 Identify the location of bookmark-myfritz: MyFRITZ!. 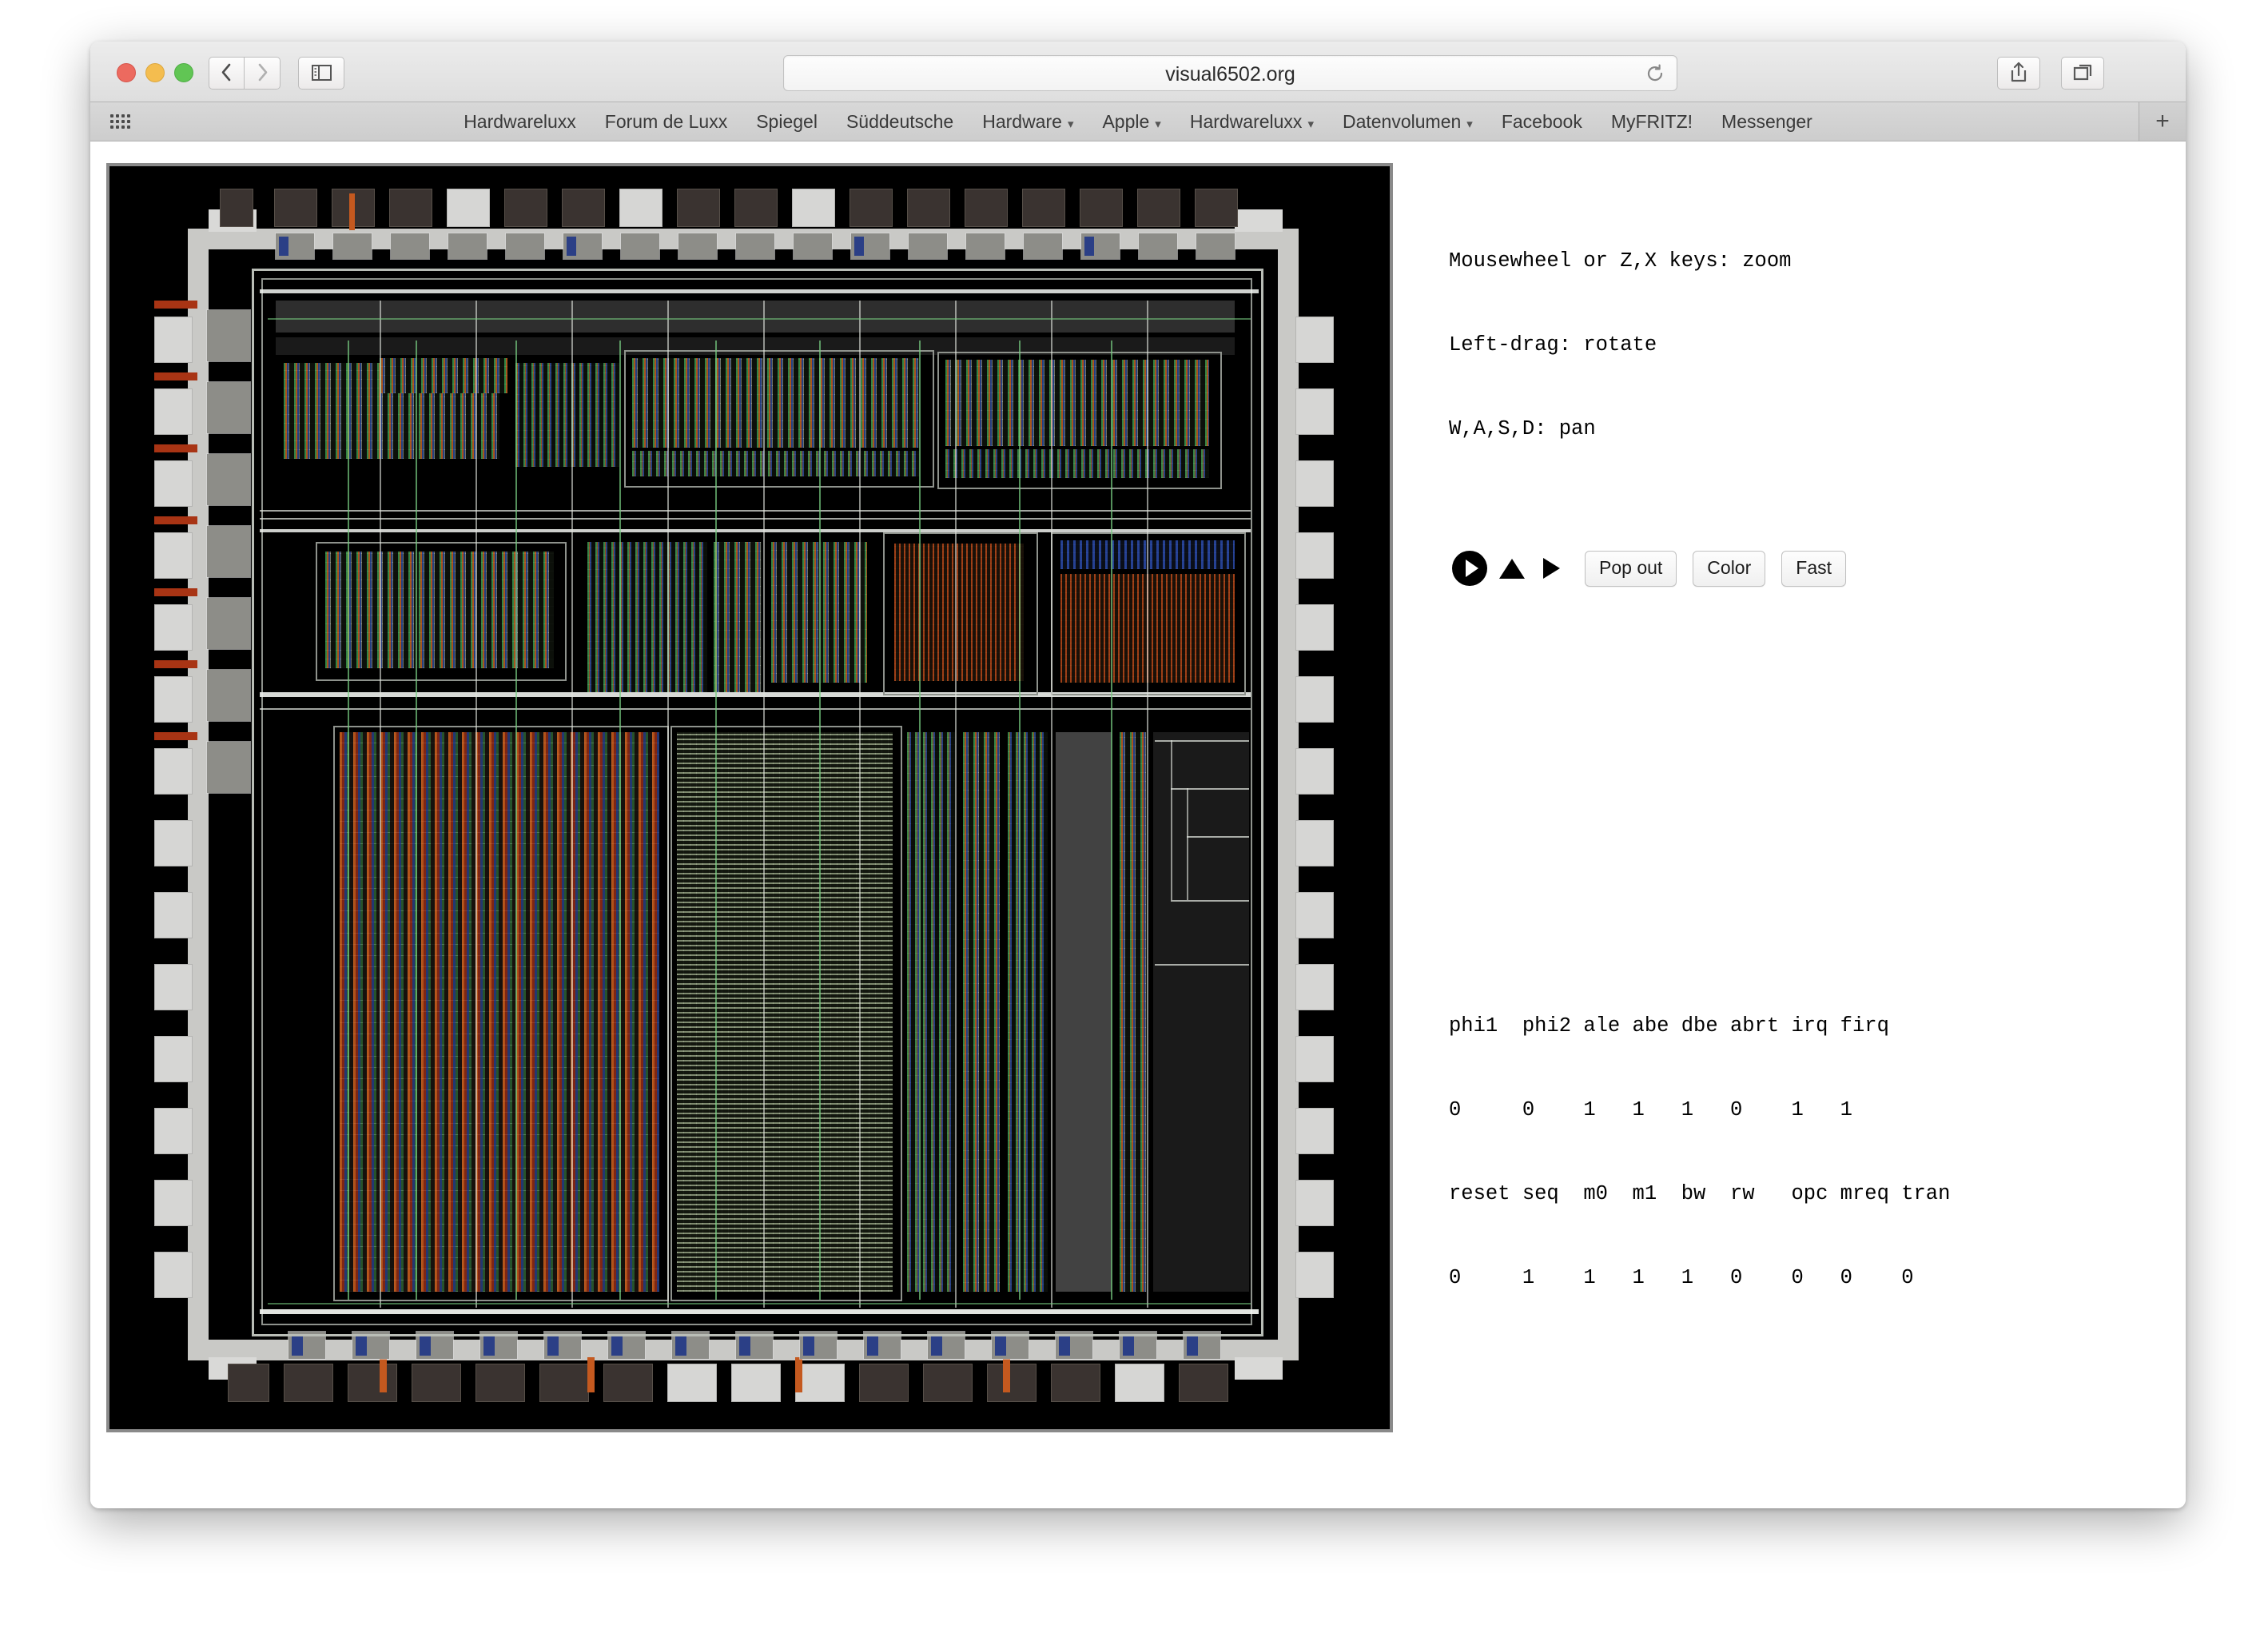
(1652, 122).